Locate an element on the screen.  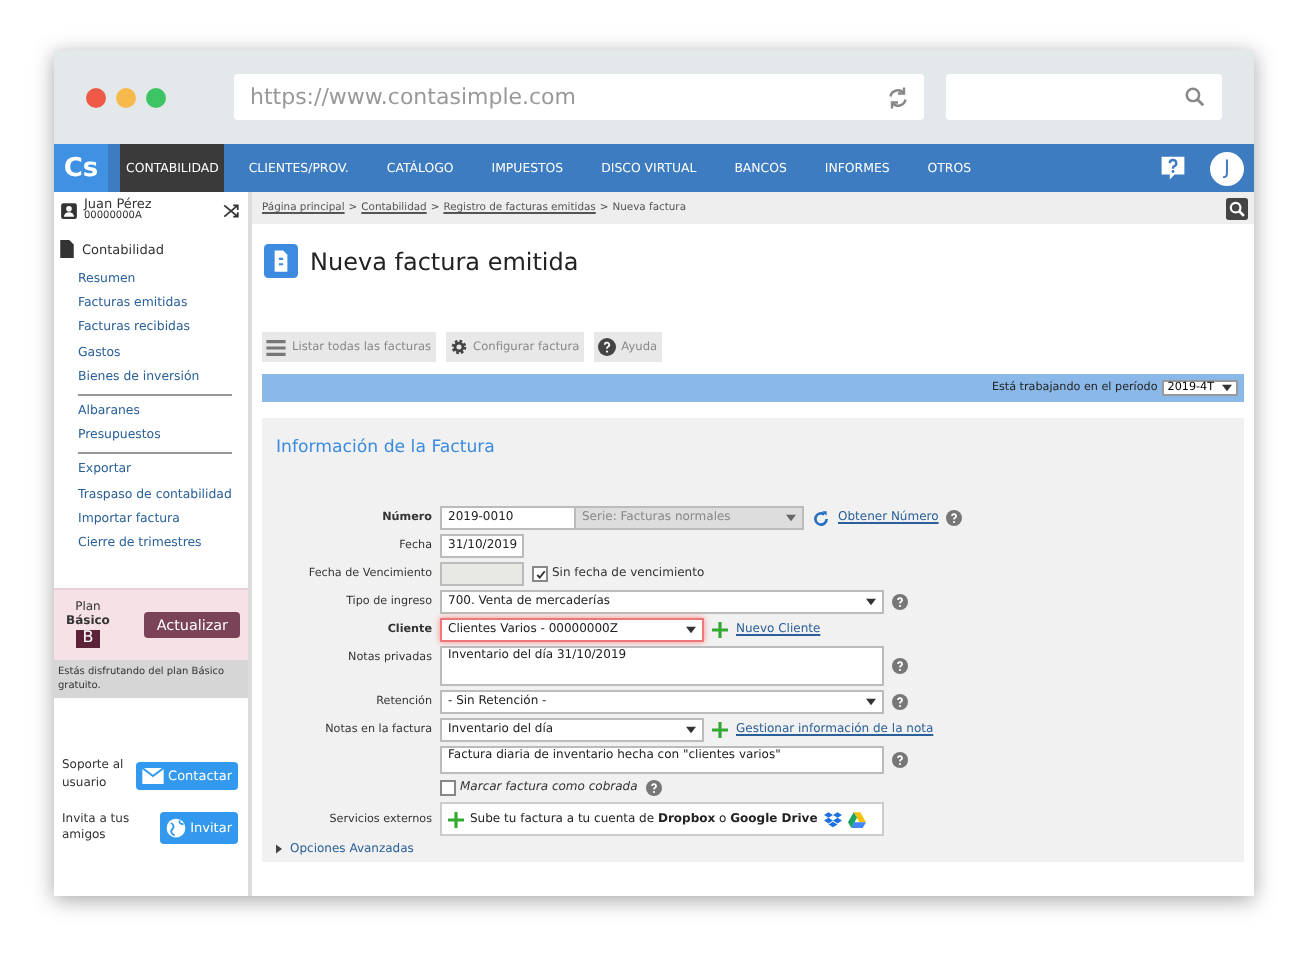
contact-card-icon is located at coordinates (69, 210).